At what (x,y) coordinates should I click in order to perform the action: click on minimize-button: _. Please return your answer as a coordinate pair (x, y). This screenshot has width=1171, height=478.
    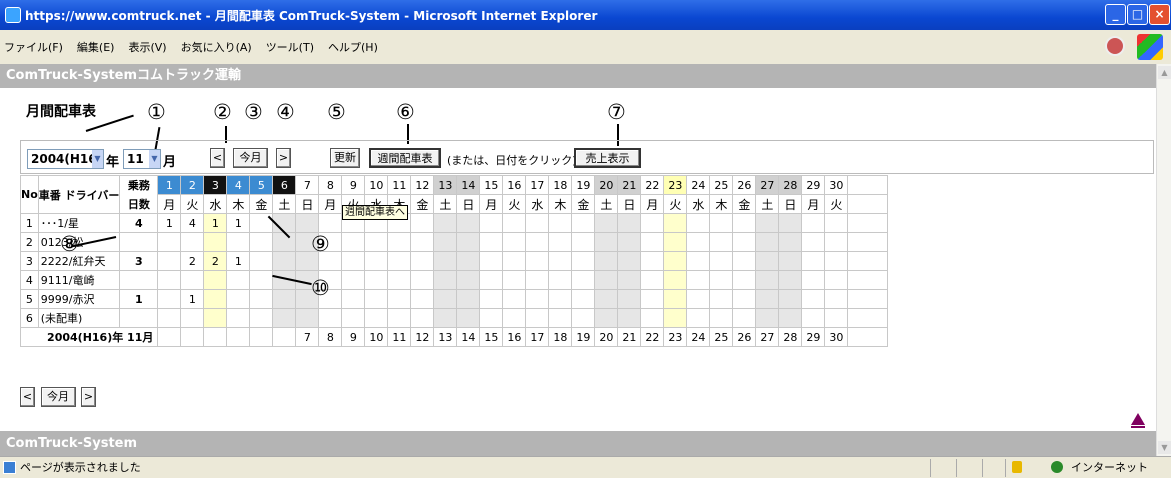
    Looking at the image, I should click on (1115, 14).